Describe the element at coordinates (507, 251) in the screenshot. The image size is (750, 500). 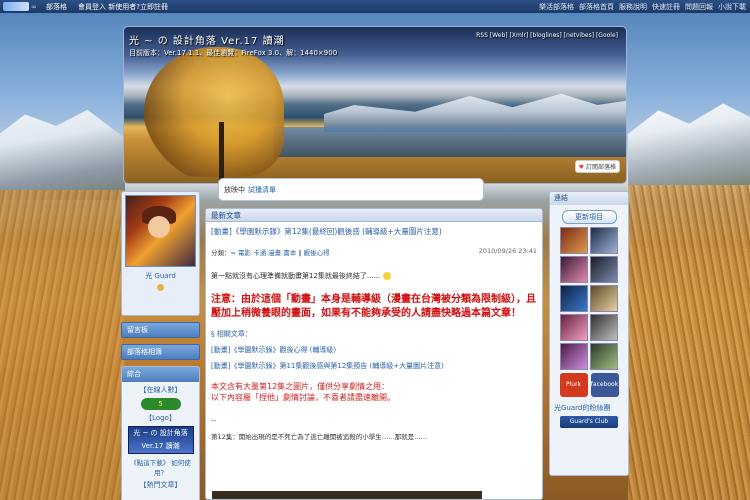
I see `post-date: 2010/09/26 23:41` at that location.